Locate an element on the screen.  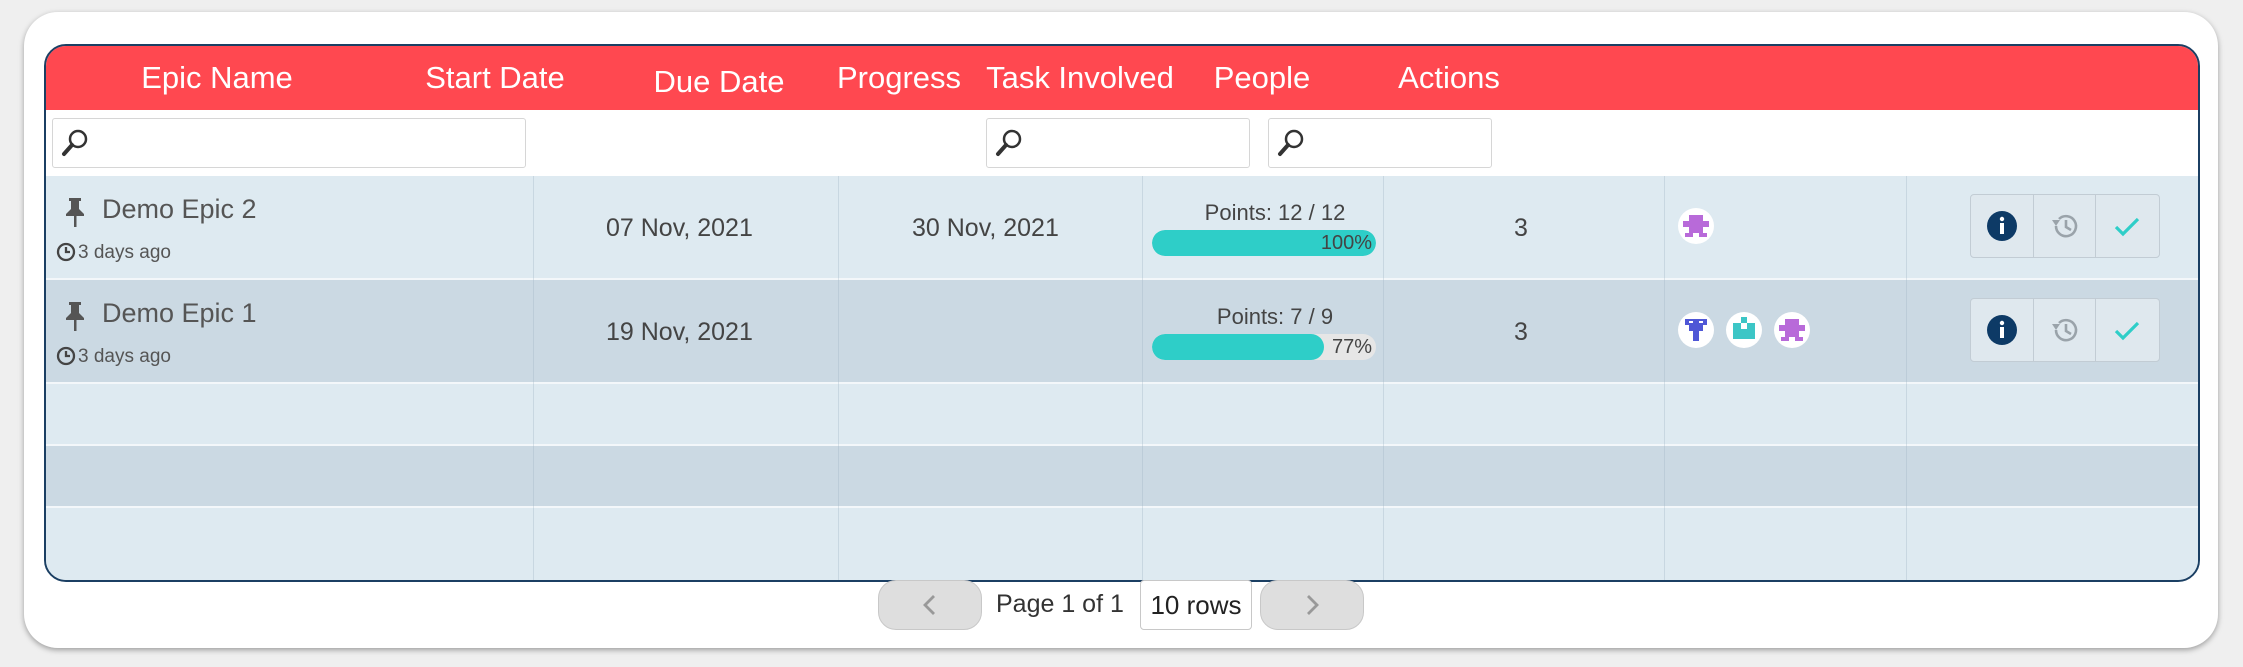
column-header-start-date: Start Date is located at coordinates (495, 78).